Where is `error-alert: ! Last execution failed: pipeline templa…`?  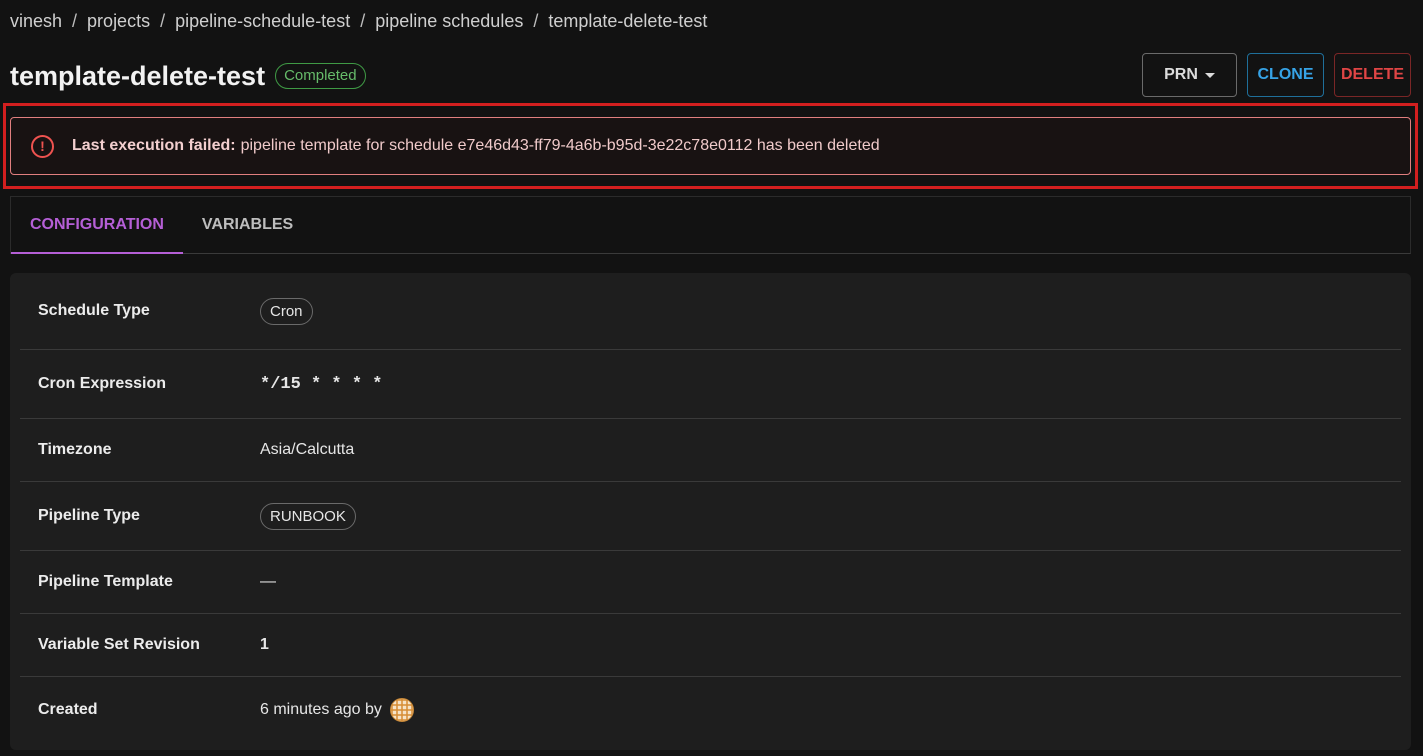 error-alert: ! Last execution failed: pipeline templa… is located at coordinates (710, 146).